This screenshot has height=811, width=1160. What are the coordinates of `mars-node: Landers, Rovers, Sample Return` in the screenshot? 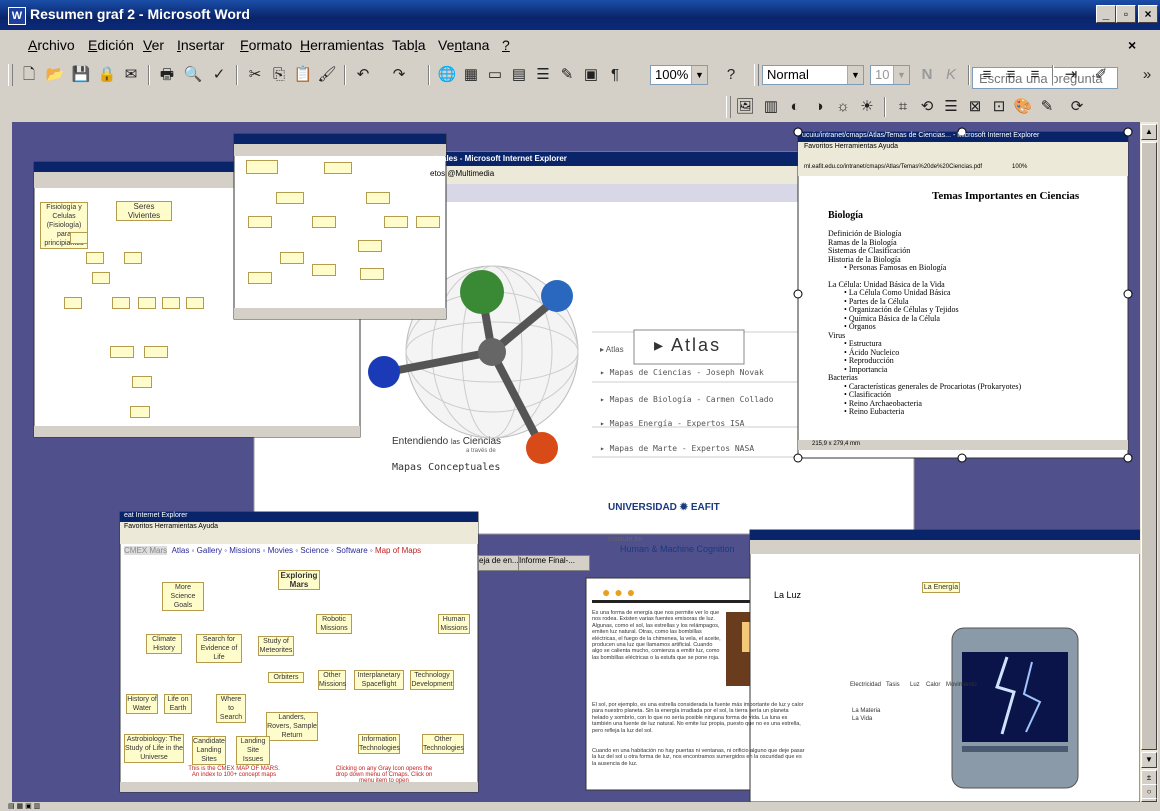 It's located at (292, 726).